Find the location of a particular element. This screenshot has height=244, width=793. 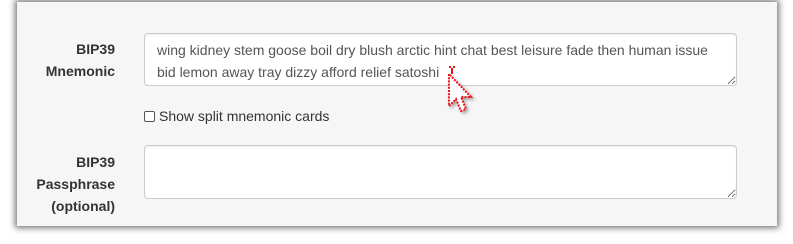

passphrase-label: BIP39 Passphrase (optional) is located at coordinates (65, 184).